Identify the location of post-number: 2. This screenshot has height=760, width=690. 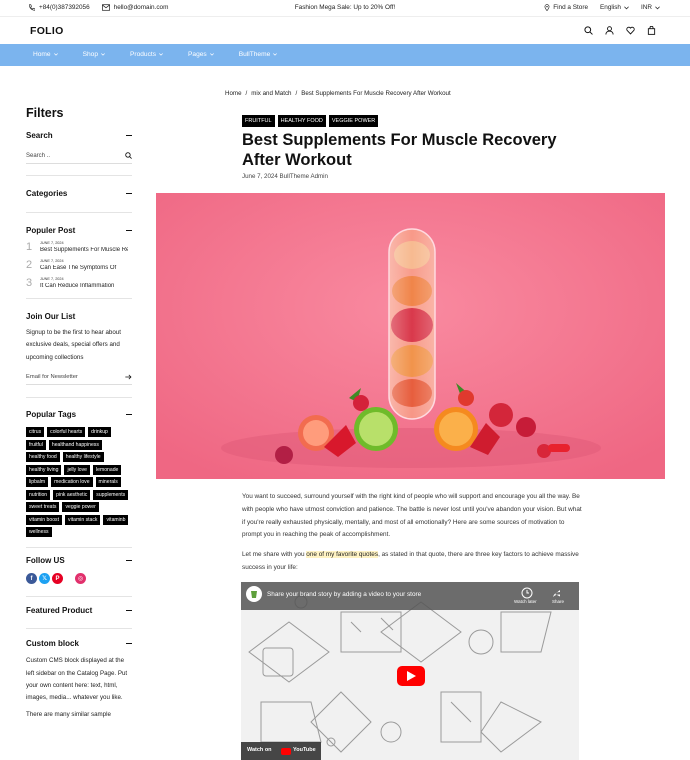
(29, 265).